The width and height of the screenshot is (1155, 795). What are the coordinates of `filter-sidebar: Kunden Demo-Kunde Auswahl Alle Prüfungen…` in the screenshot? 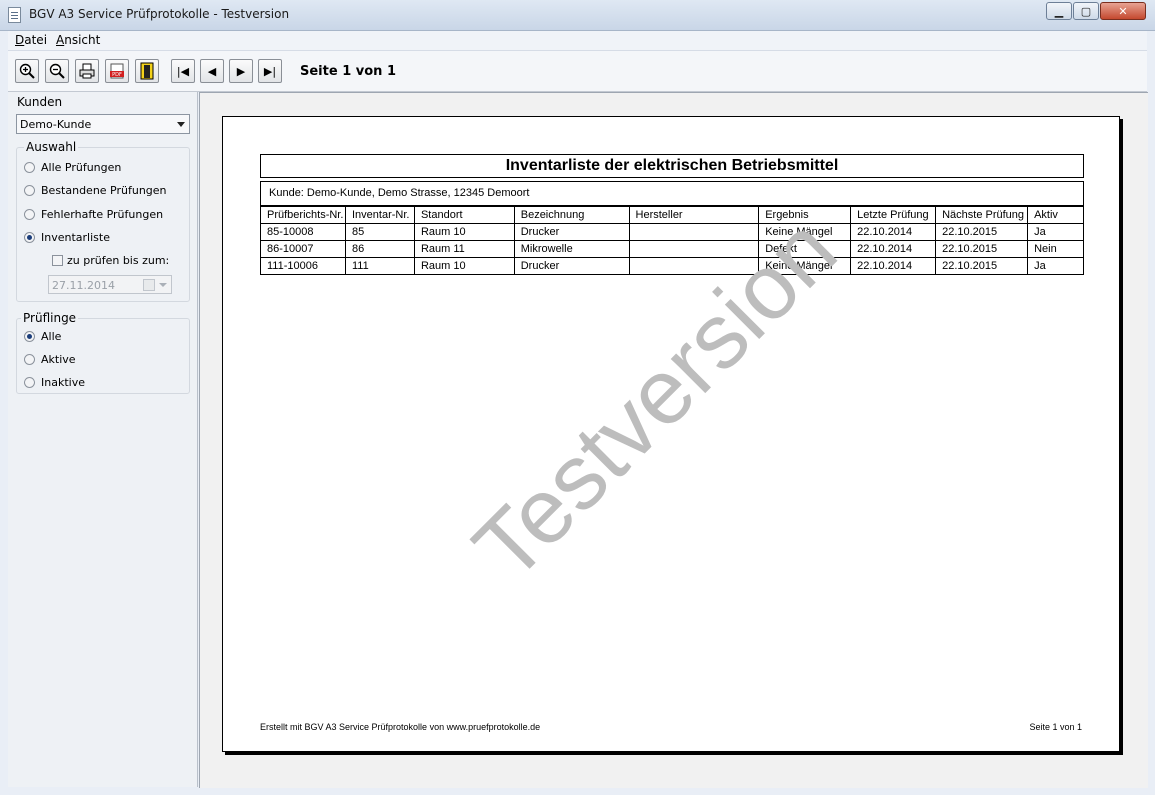 It's located at (103, 439).